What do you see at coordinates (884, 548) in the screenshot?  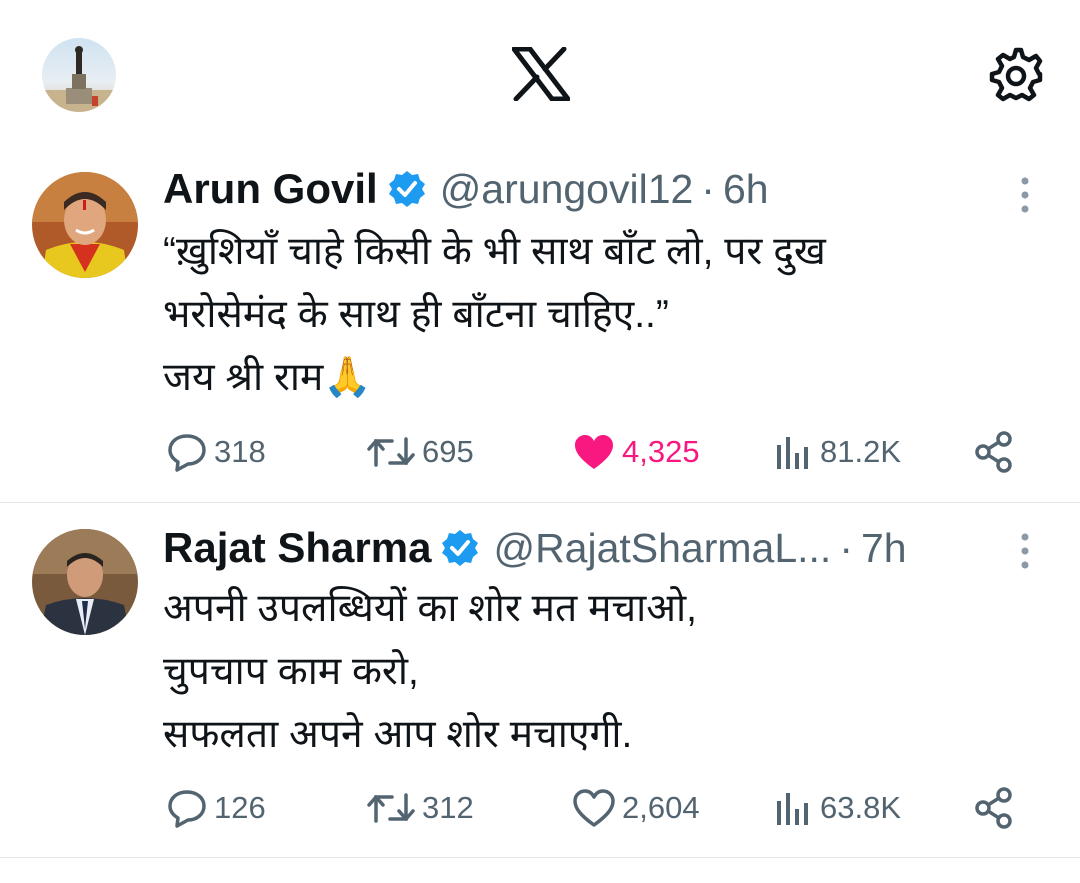 I see `tweet-timestamp: 7h` at bounding box center [884, 548].